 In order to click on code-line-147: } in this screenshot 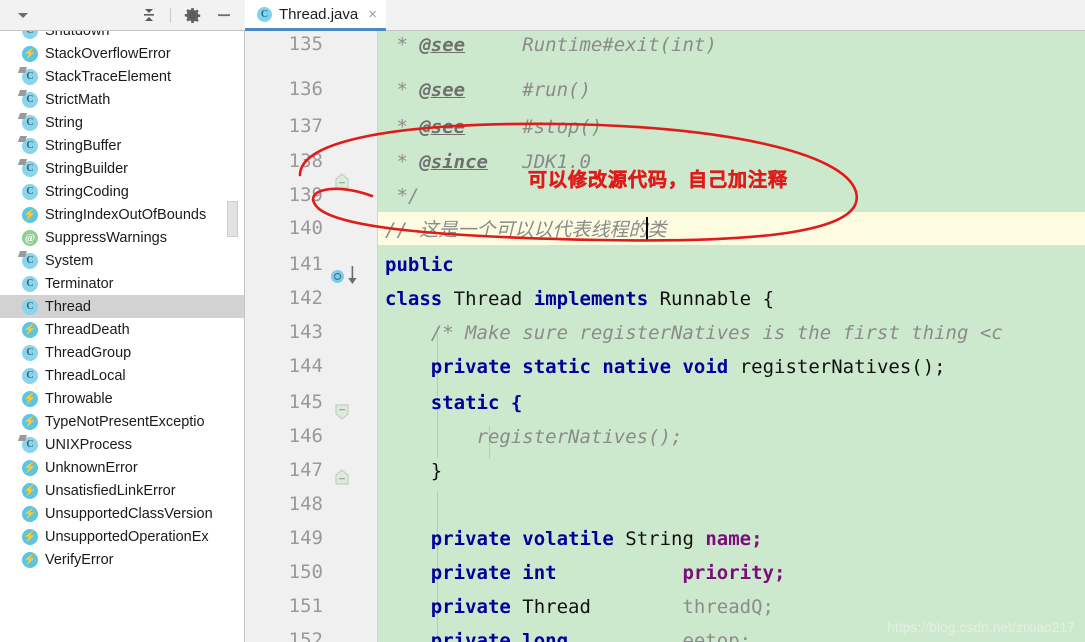, I will do `click(731, 470)`.